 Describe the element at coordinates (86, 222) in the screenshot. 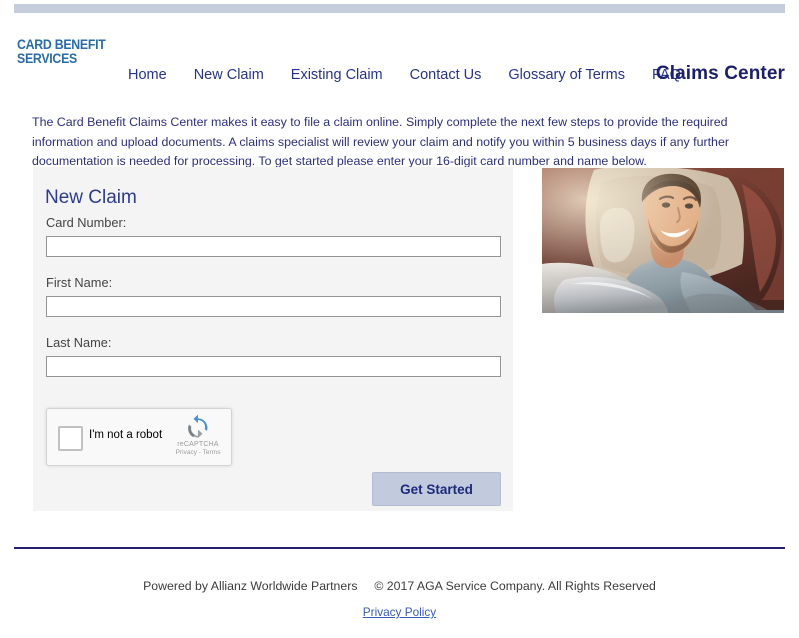

I see `label-card-number: Card Number:` at that location.